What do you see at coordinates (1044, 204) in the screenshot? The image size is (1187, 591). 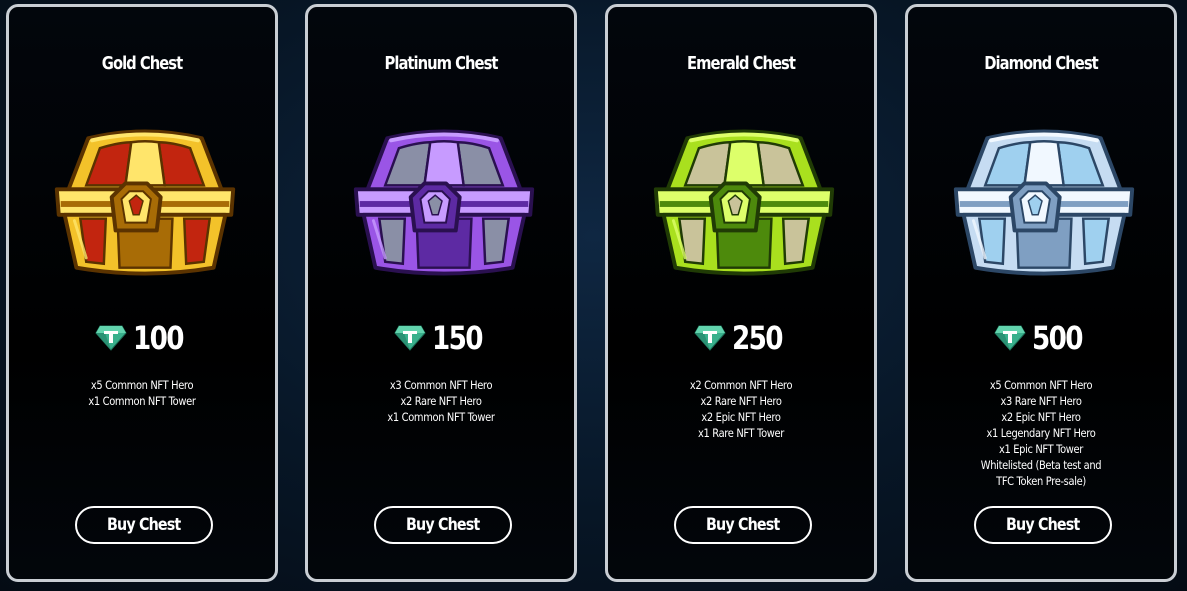 I see `diamond-chest-icon` at bounding box center [1044, 204].